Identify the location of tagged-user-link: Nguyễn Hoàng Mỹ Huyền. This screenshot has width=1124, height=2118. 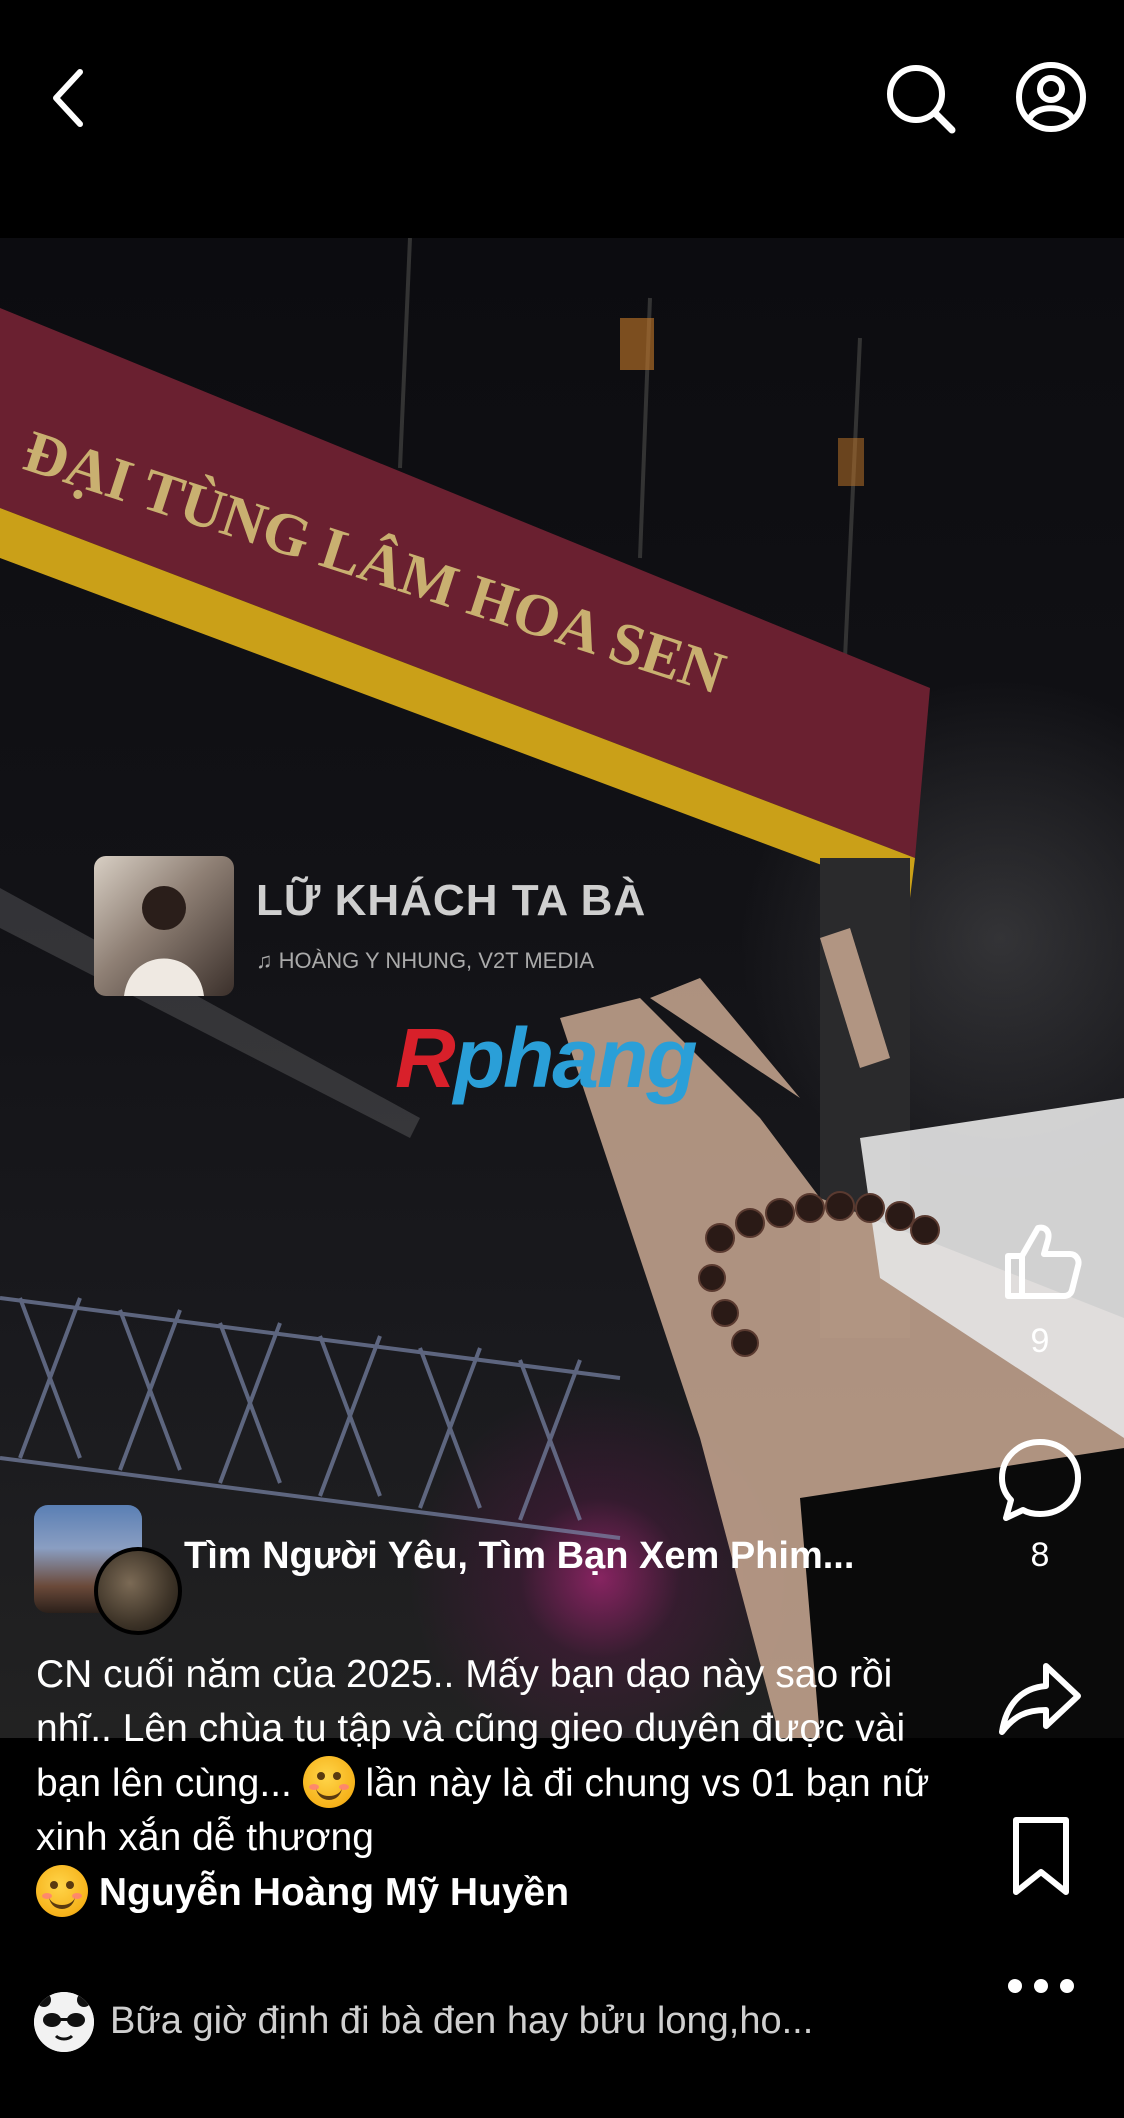
(334, 1892).